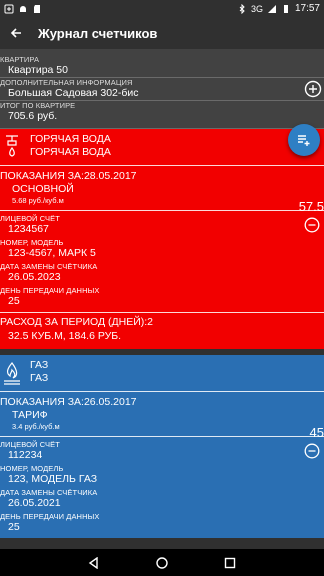 The image size is (324, 576). What do you see at coordinates (307, 8) in the screenshot?
I see `clock: 17:57` at bounding box center [307, 8].